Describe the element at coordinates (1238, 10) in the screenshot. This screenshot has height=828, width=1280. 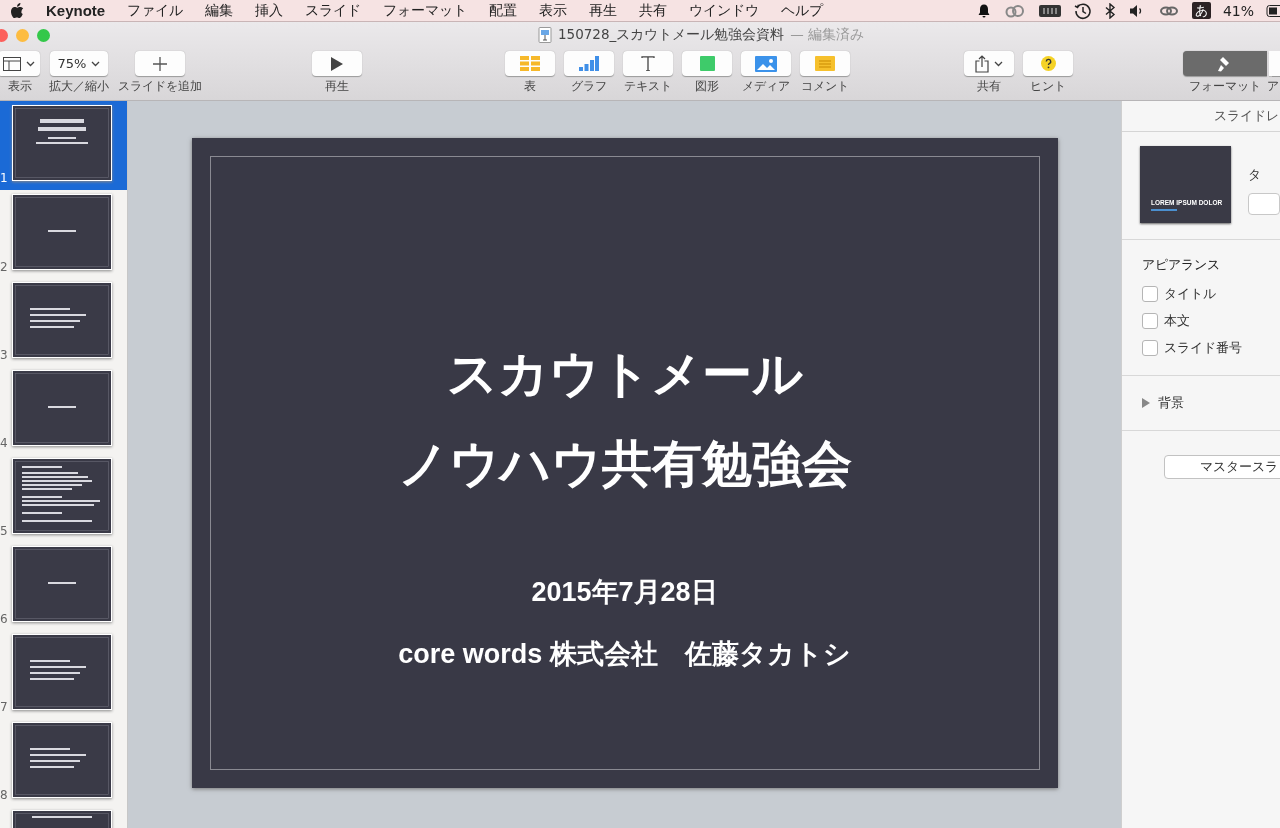
I see `battery-percentage: 41%` at that location.